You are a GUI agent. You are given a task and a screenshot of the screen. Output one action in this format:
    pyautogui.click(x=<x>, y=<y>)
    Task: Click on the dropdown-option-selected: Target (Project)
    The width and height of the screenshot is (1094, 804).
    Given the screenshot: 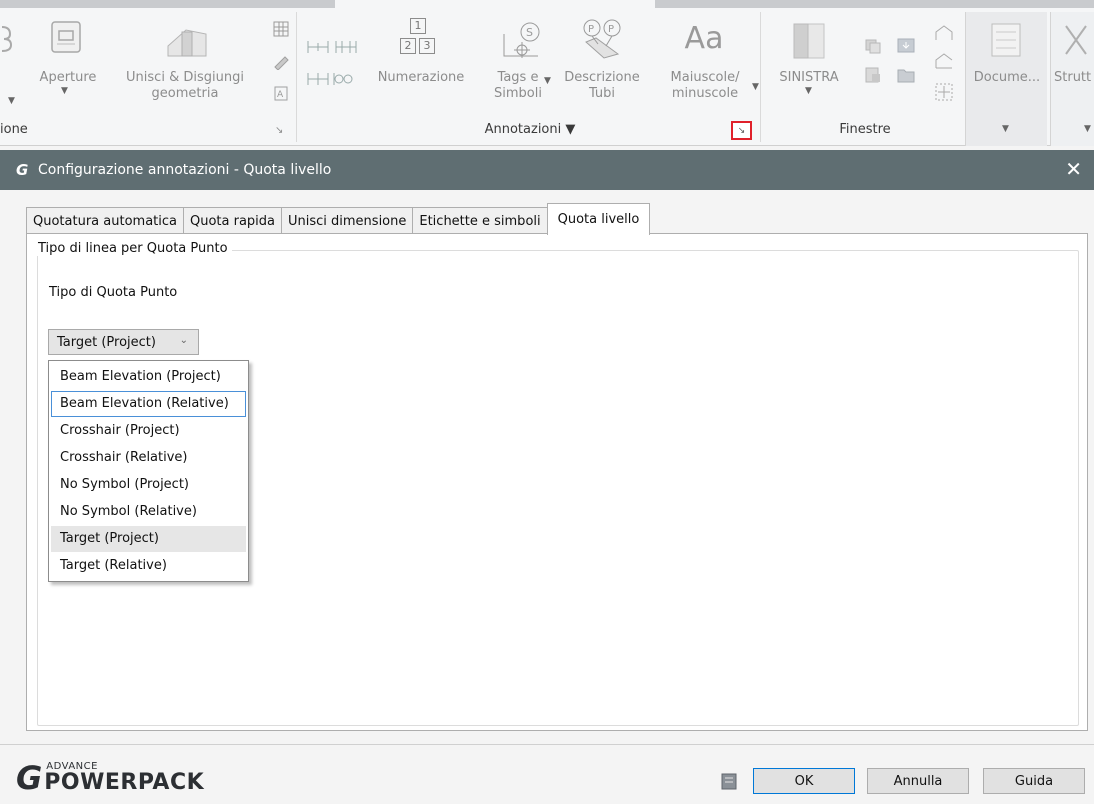 What is the action you would take?
    pyautogui.click(x=148, y=539)
    